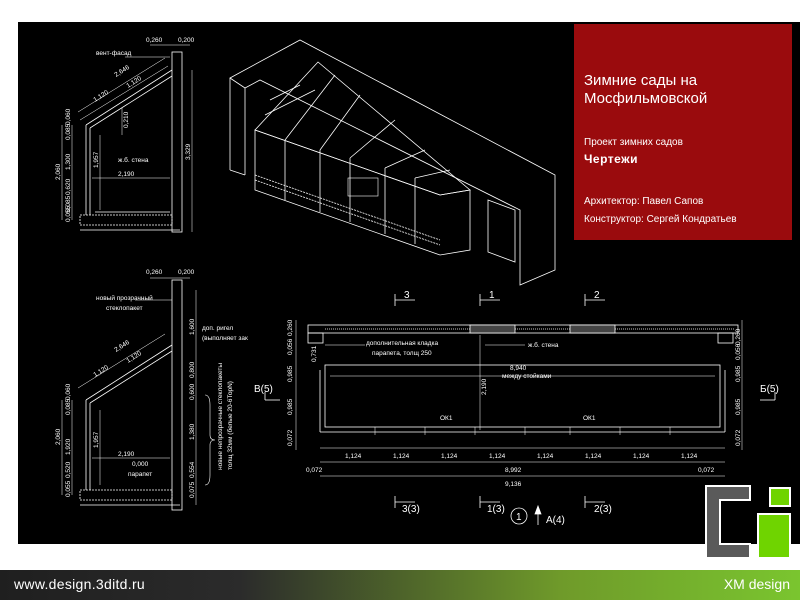 The image size is (800, 600). I want to click on section-top, so click(127, 138).